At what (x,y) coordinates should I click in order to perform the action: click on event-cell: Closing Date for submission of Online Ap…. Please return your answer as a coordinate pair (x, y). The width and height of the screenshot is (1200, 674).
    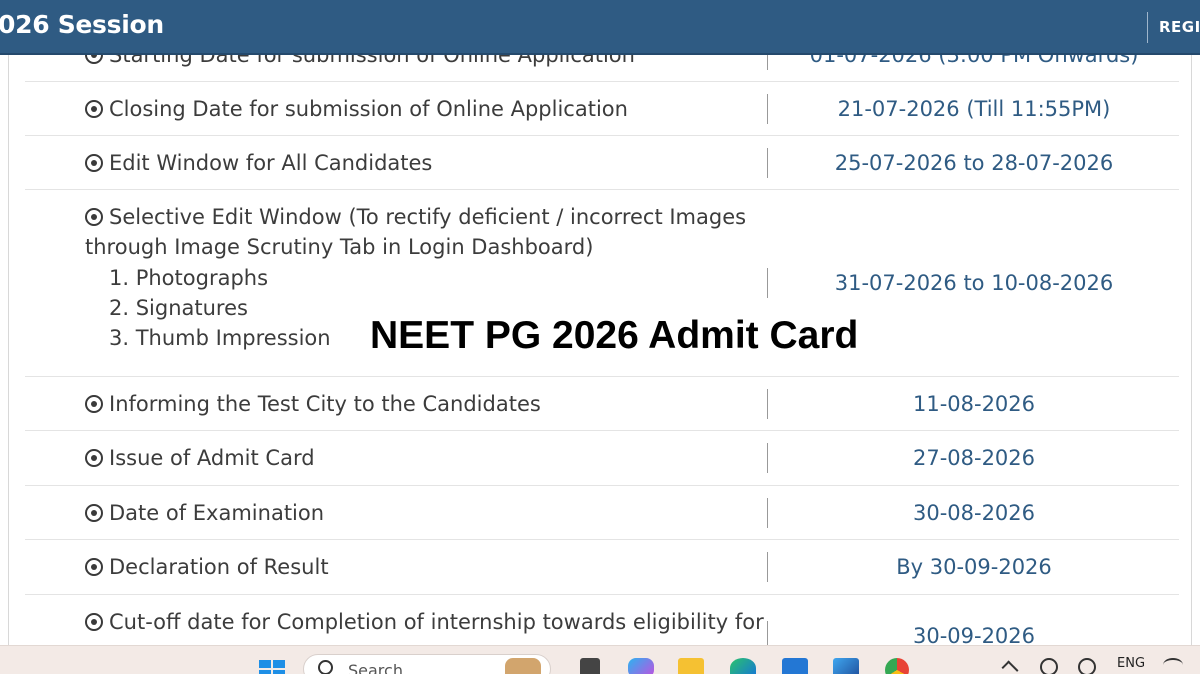
    Looking at the image, I should click on (356, 109).